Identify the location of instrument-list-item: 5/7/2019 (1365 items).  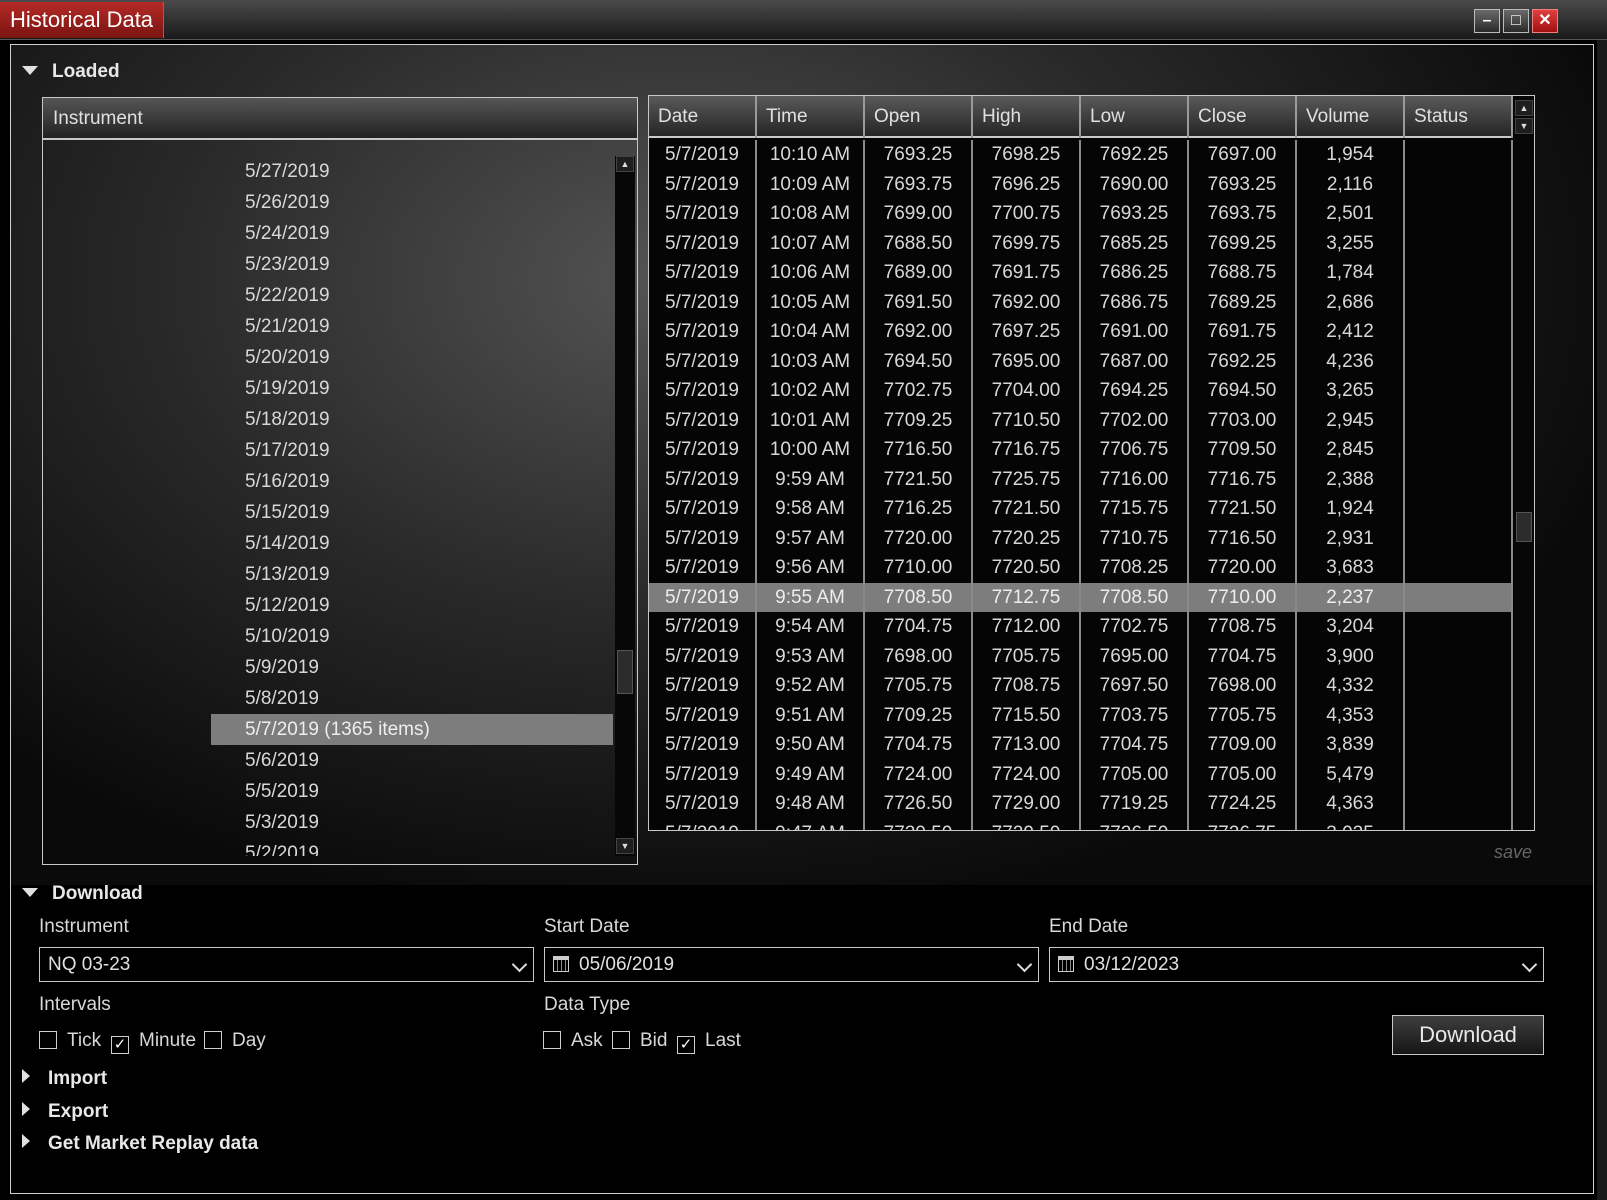
(412, 729).